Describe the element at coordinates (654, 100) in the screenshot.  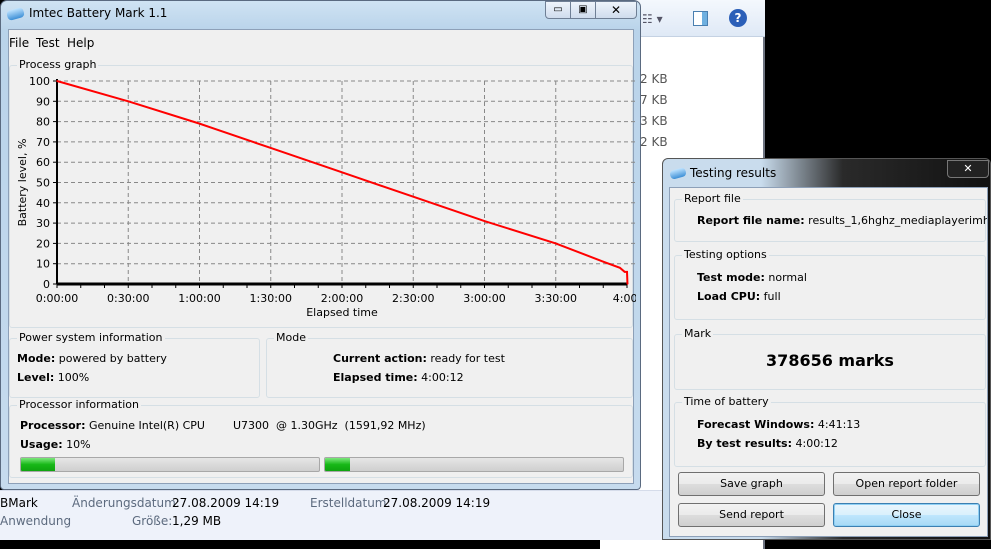
I see `file-size: 7 KB` at that location.